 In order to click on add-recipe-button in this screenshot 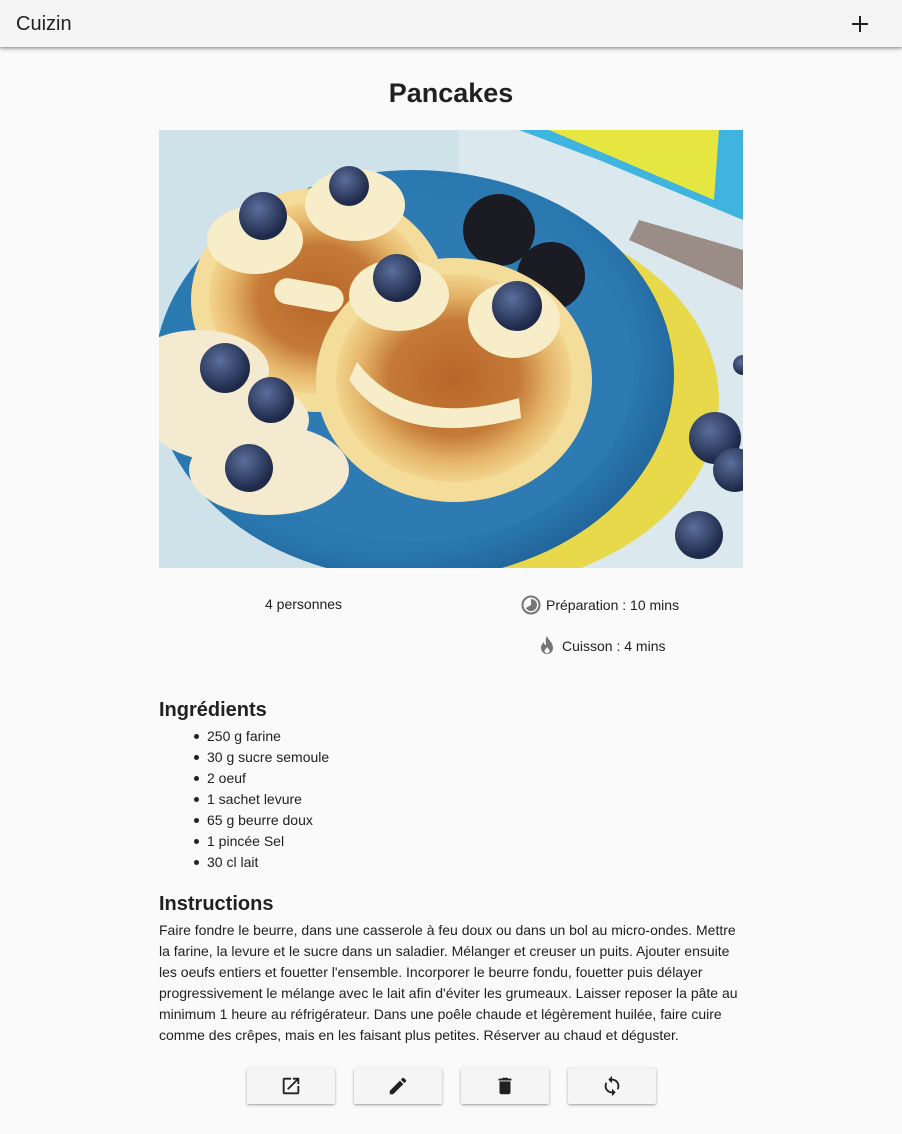, I will do `click(860, 24)`.